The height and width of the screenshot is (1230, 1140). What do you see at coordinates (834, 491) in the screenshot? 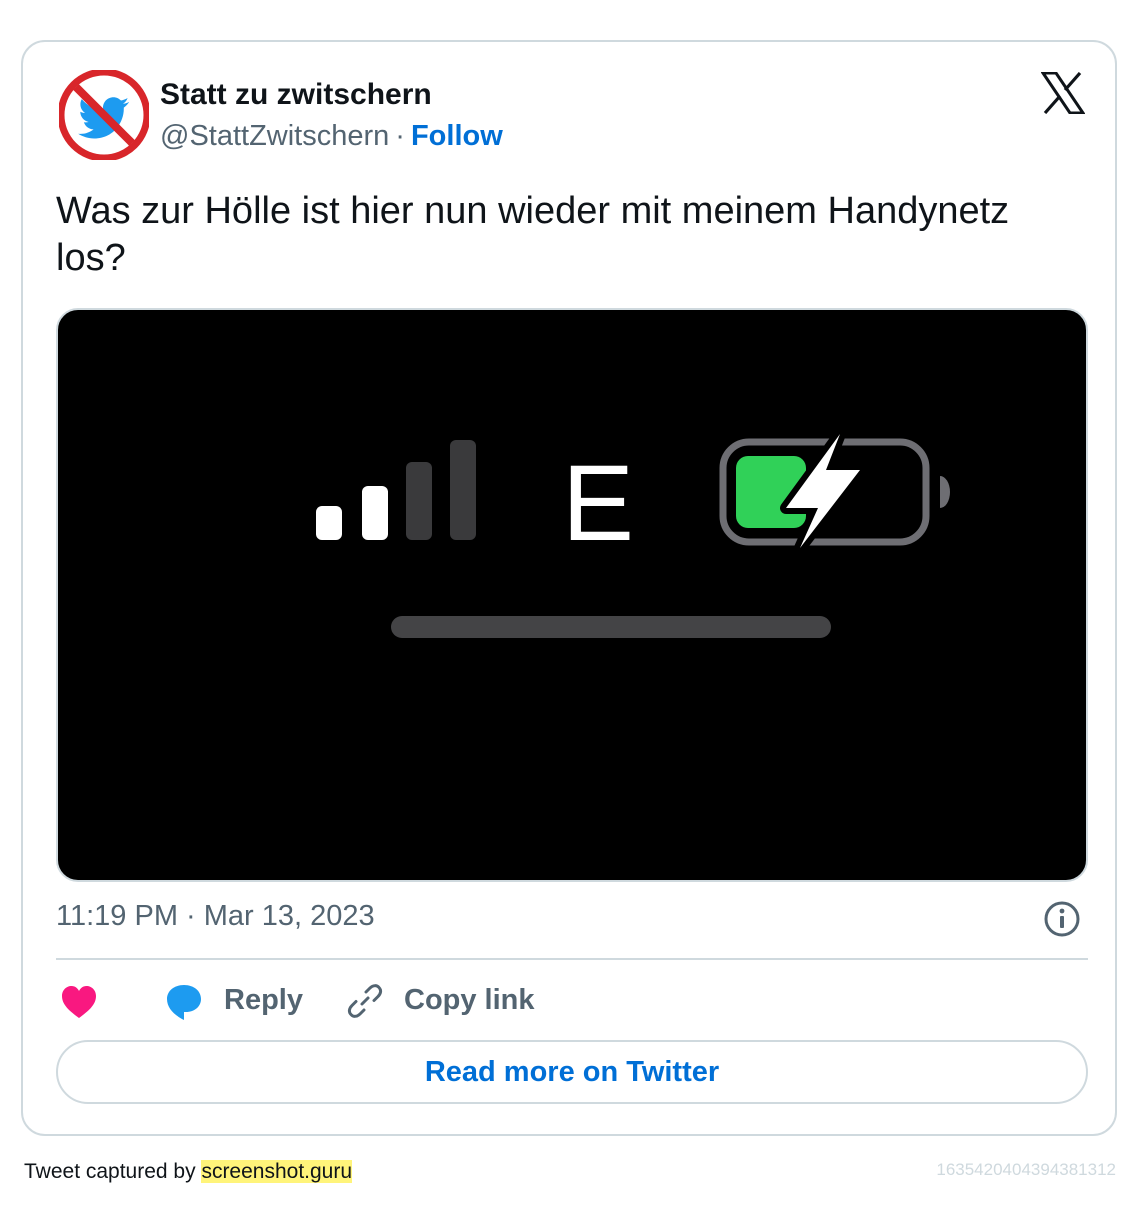
I see `battery-charging-icon` at bounding box center [834, 491].